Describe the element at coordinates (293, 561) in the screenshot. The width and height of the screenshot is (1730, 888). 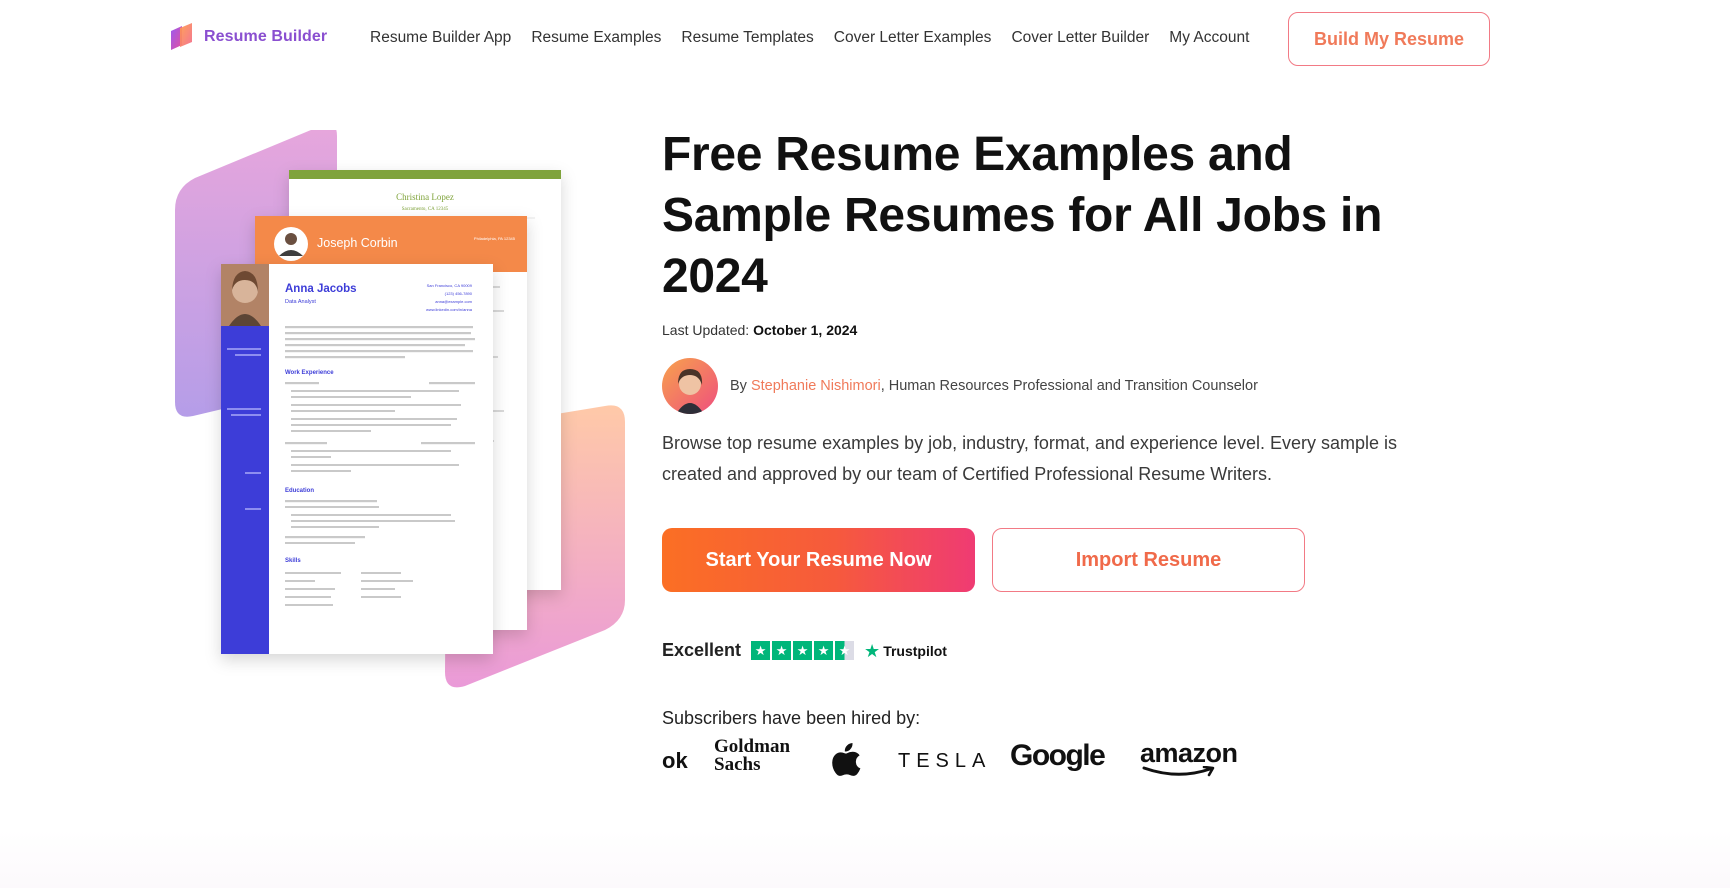
I see `card-front-section-skills: Skills` at that location.